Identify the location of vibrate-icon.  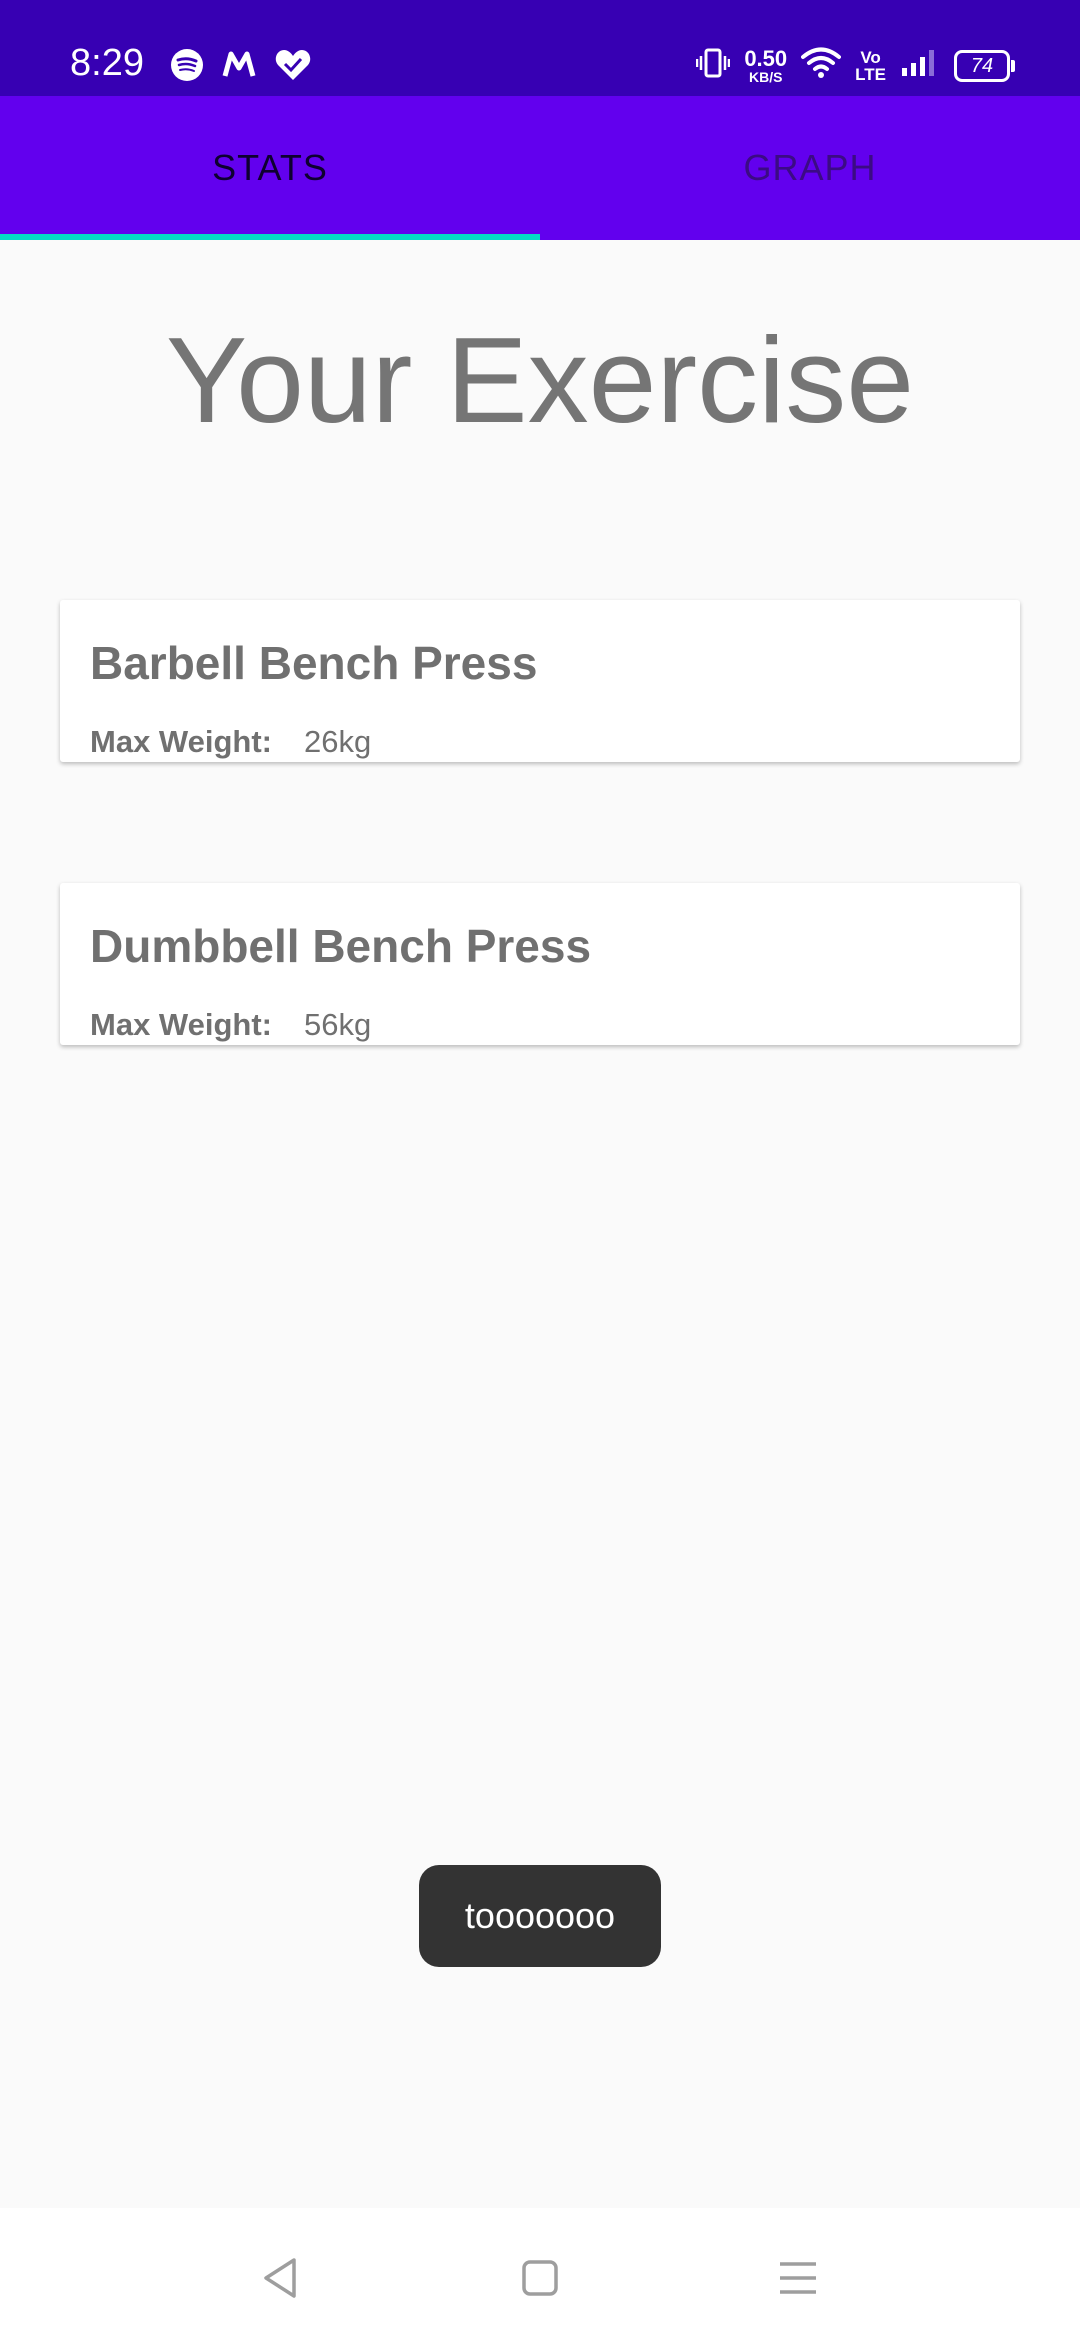
(713, 65).